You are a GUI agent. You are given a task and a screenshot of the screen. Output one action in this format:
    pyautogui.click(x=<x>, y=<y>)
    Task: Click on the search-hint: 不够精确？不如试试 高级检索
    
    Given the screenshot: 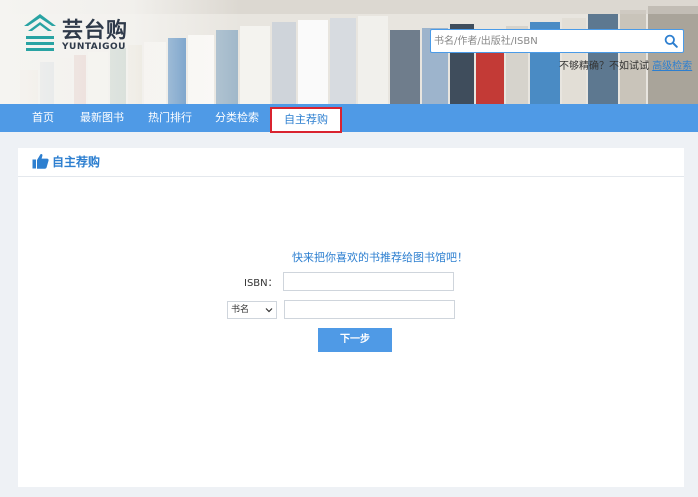 What is the action you would take?
    pyautogui.click(x=625, y=64)
    